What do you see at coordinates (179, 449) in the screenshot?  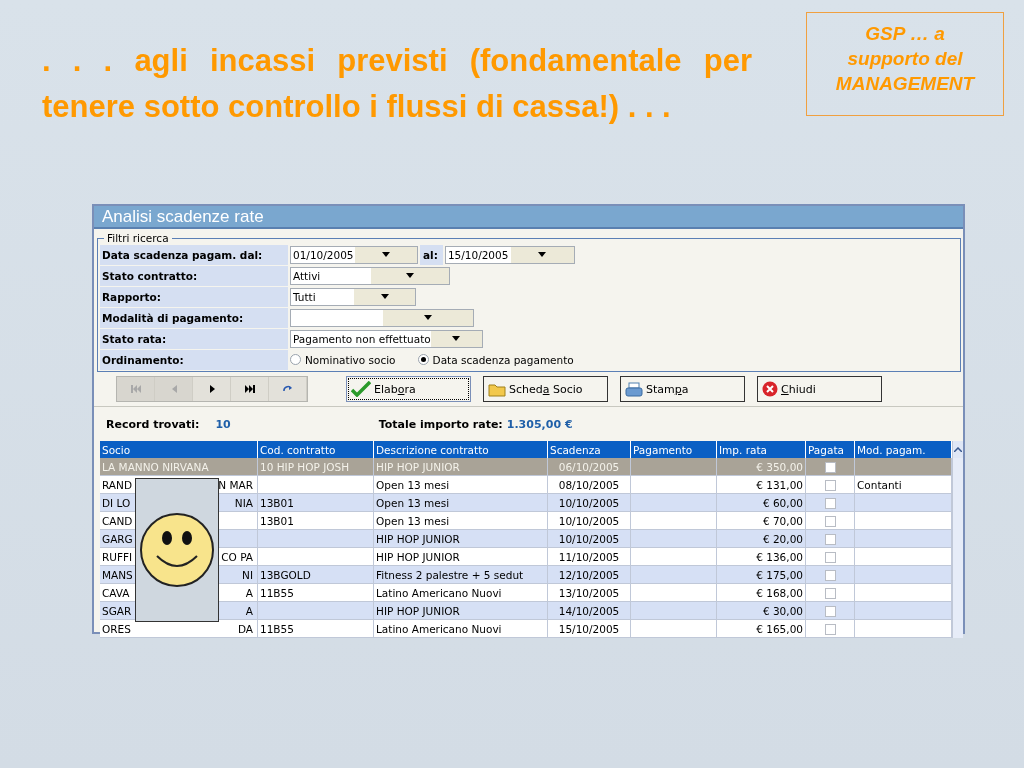 I see `column-header: Socio` at bounding box center [179, 449].